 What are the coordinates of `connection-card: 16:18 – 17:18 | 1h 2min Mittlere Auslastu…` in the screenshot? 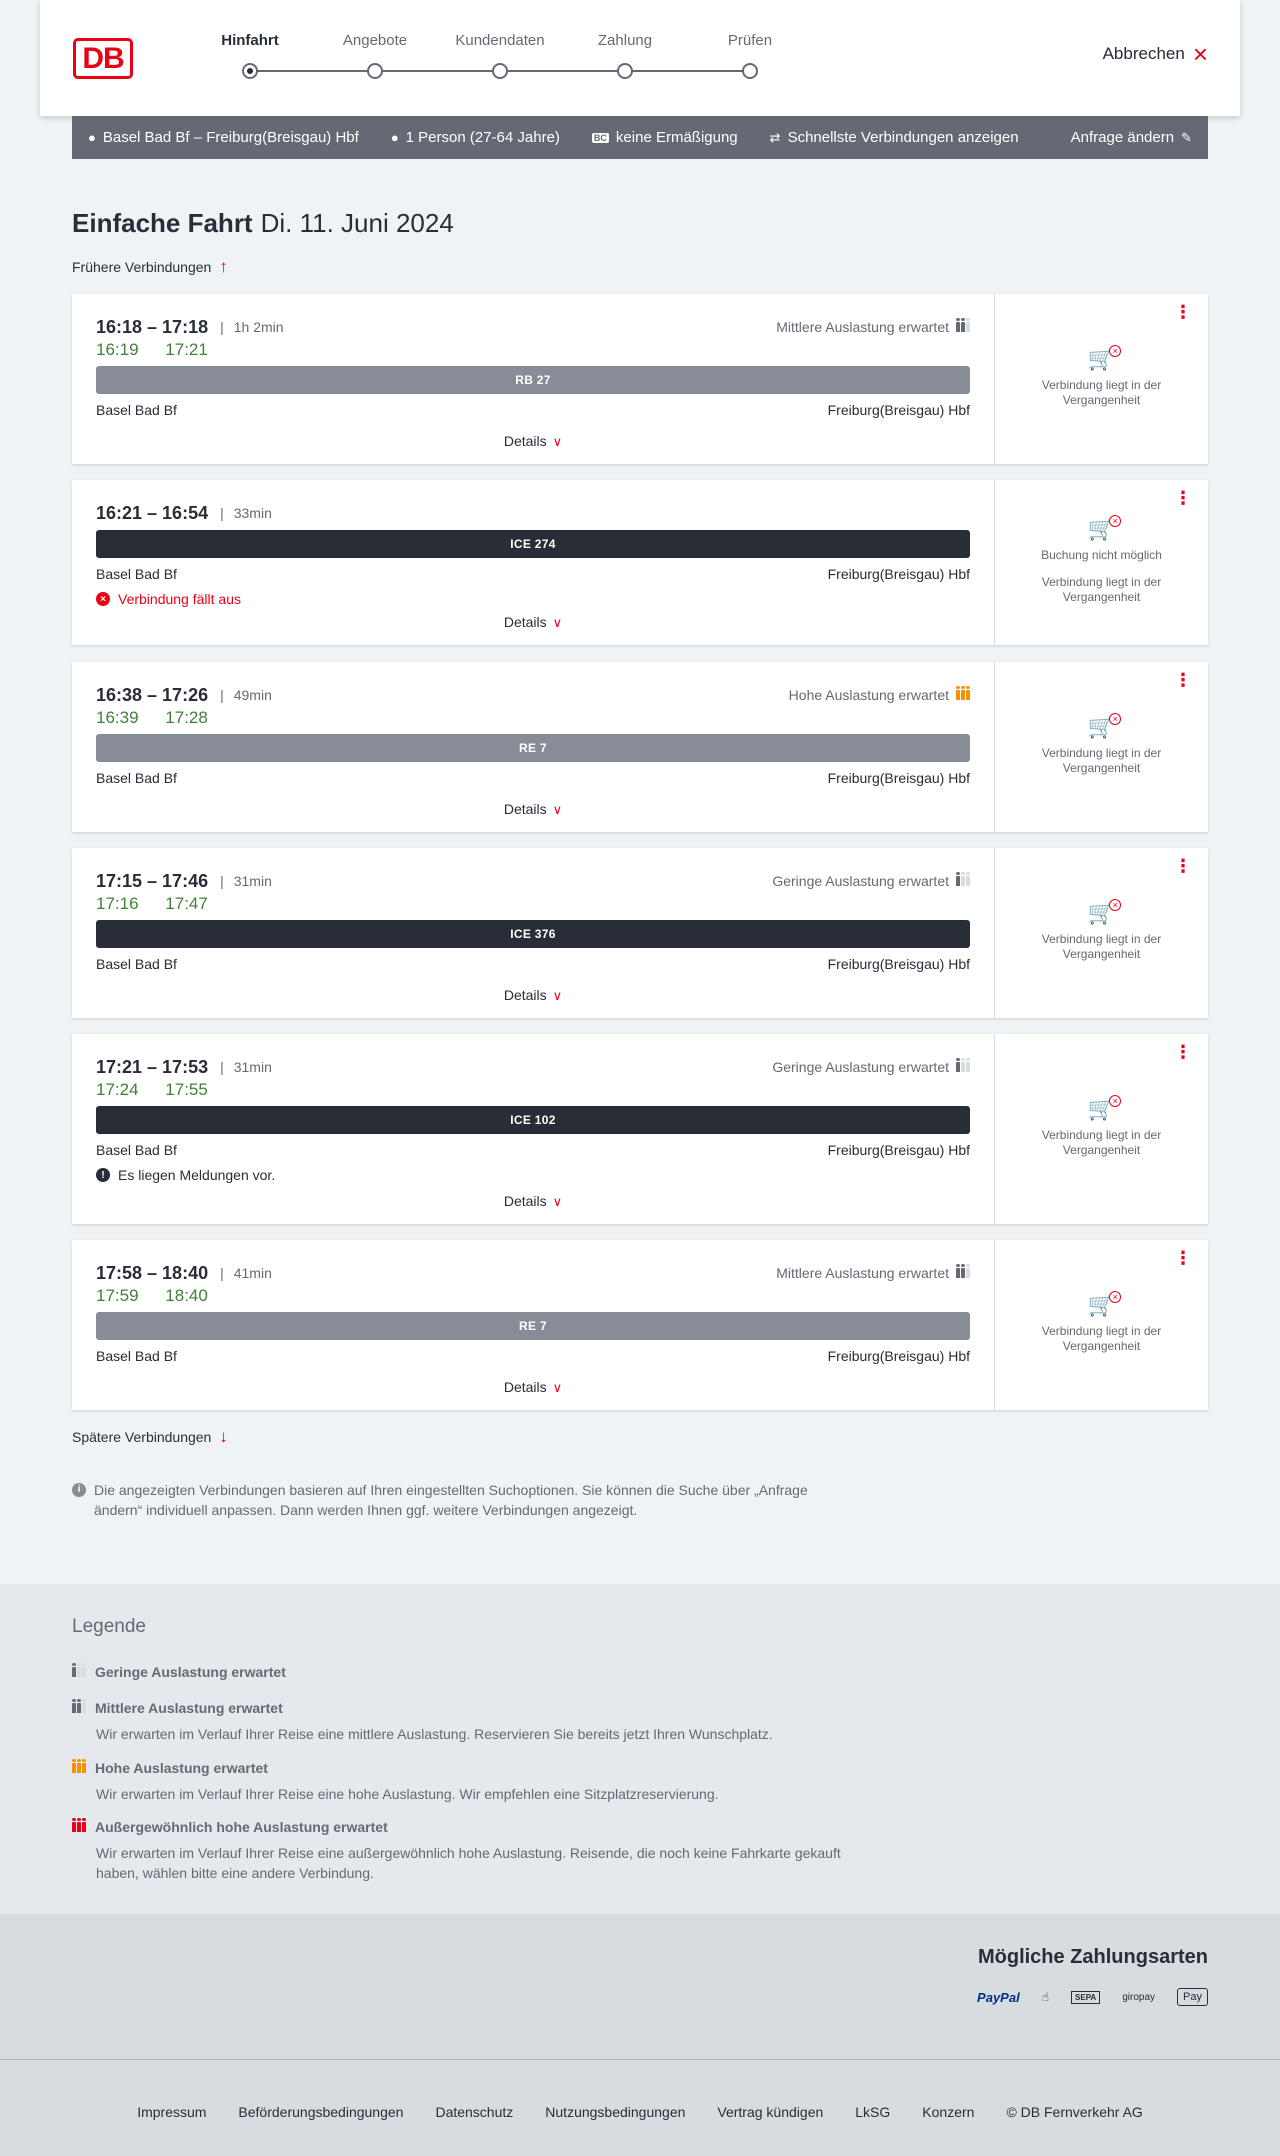 It's located at (640, 379).